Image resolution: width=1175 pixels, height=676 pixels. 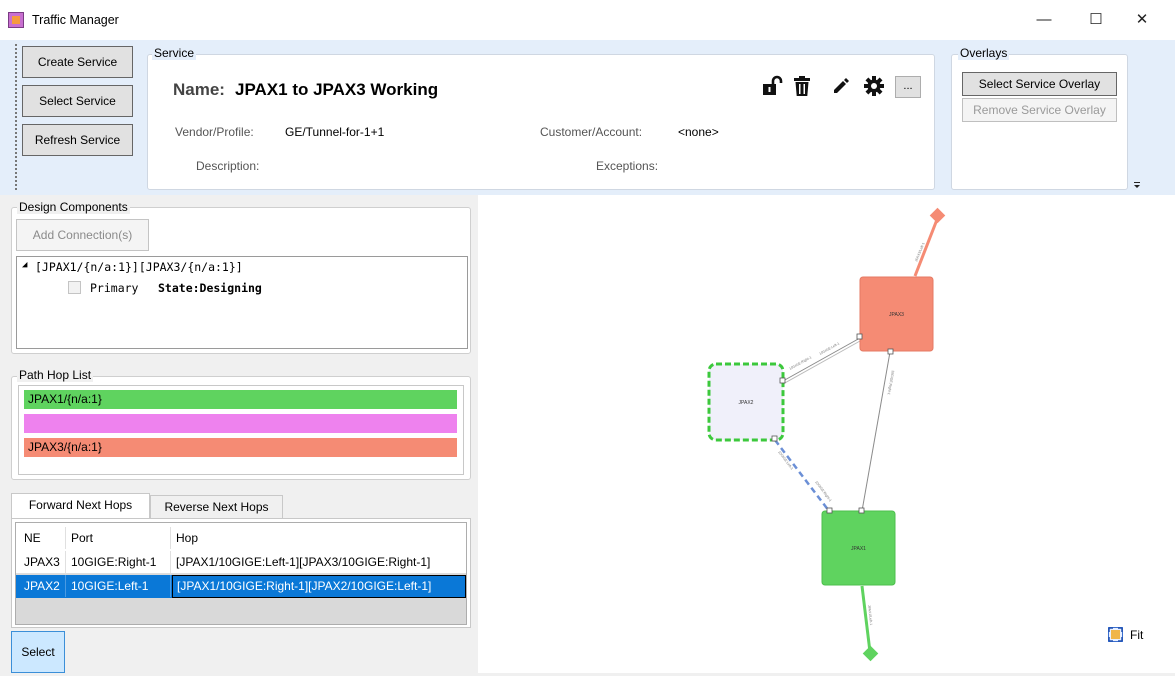 What do you see at coordinates (240, 447) in the screenshot?
I see `hop-item: JPAX3/{n/a:1}` at bounding box center [240, 447].